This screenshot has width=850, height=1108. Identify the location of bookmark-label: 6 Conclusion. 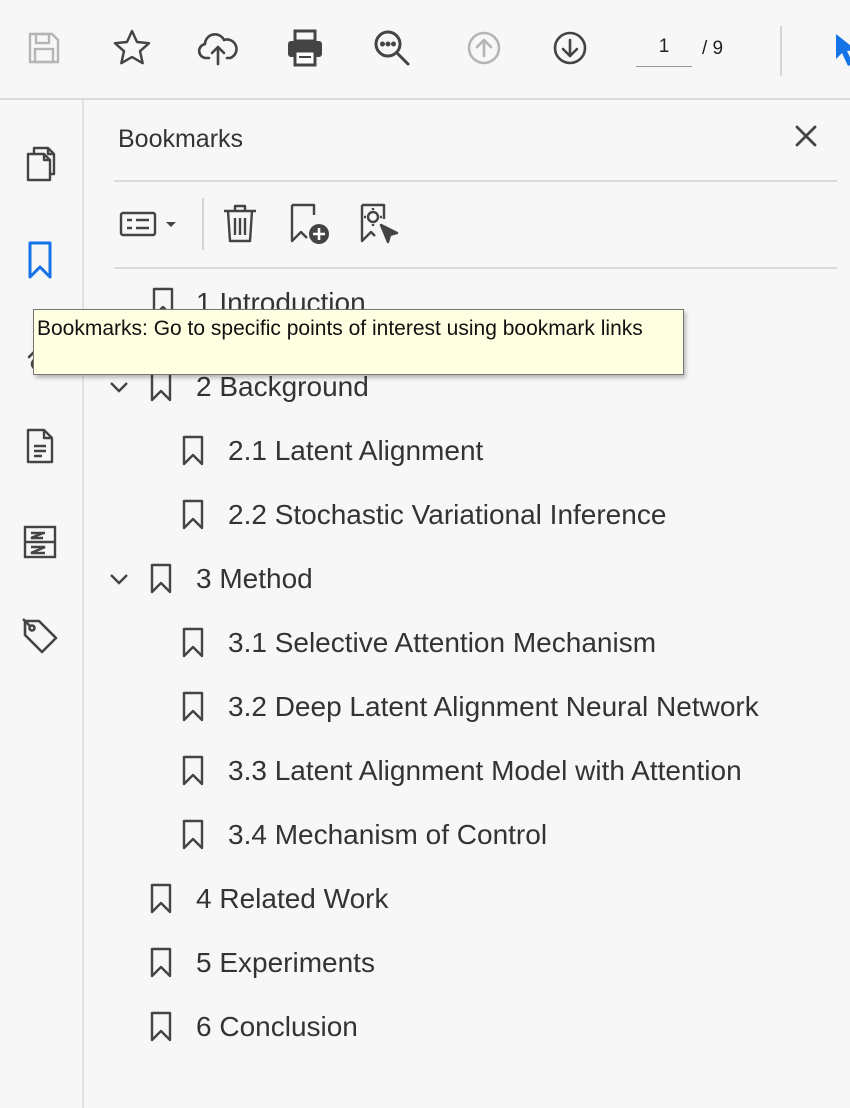
(277, 1026).